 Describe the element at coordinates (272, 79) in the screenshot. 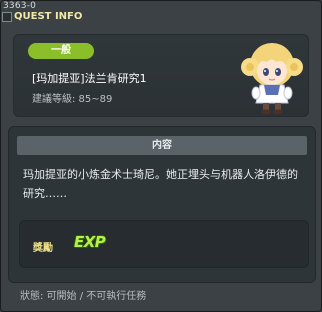

I see `npc-portrait-icon` at that location.